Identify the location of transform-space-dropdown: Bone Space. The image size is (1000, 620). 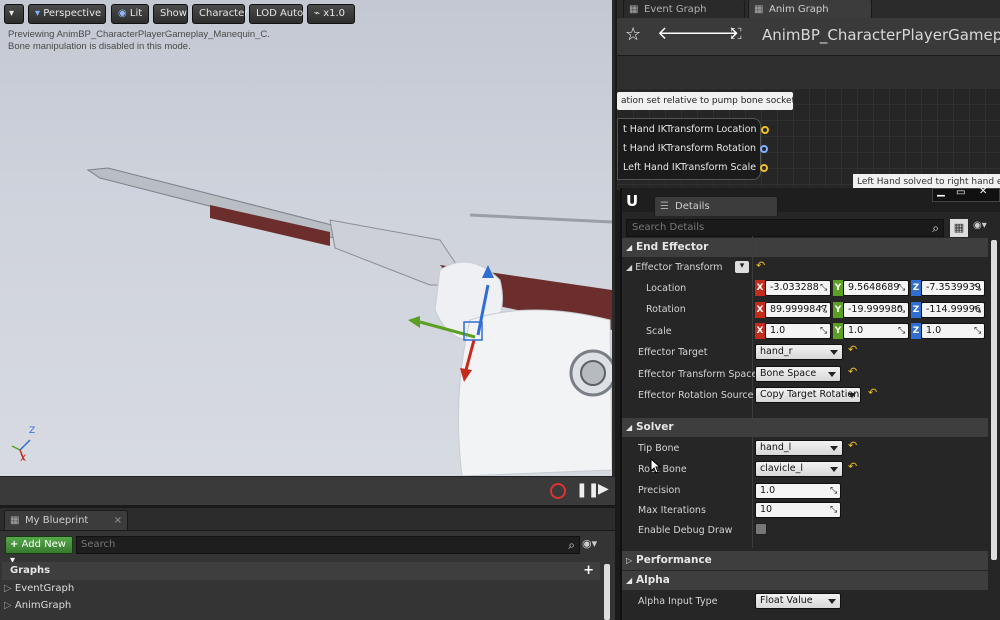
(798, 374).